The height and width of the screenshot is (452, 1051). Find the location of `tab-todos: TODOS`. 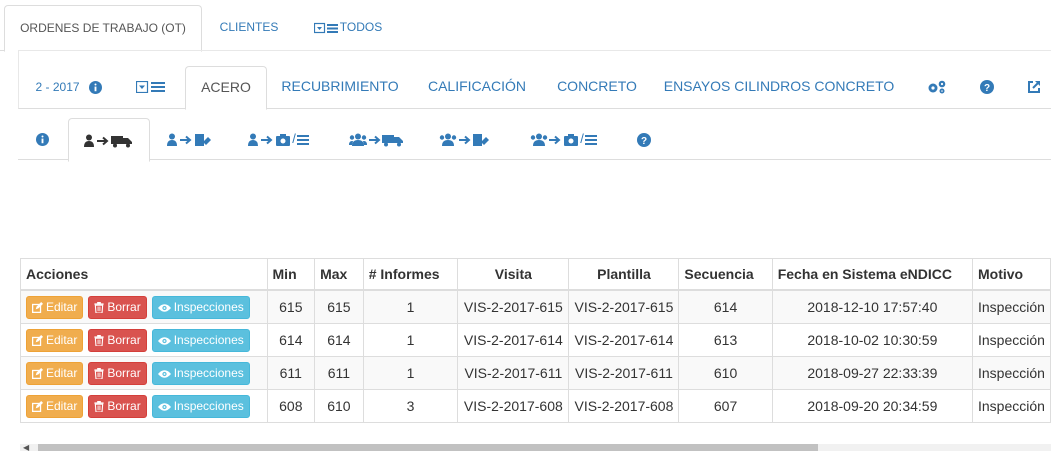

tab-todos: TODOS is located at coordinates (348, 27).